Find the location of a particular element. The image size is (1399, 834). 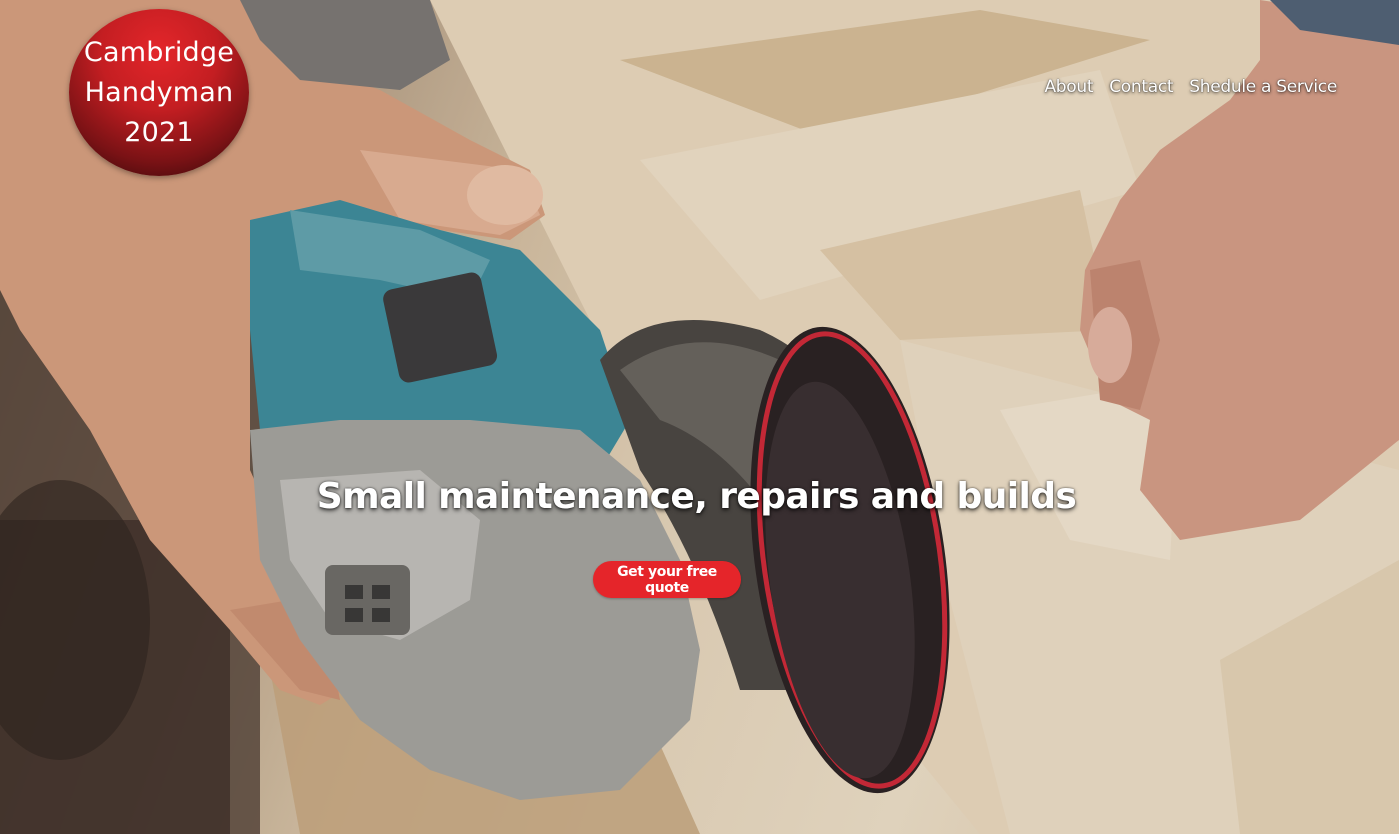

hero-headline: Small maintenance, repairs and builds is located at coordinates (696, 496).